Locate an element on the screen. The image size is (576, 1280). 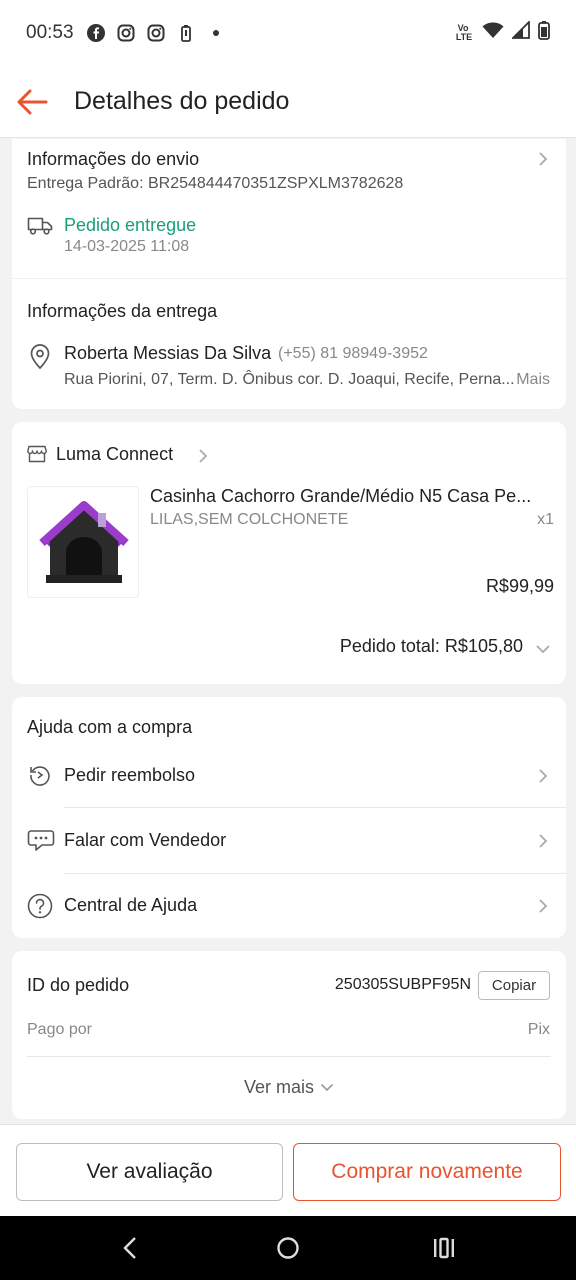
product-quantity: x1 is located at coordinates (545, 519).